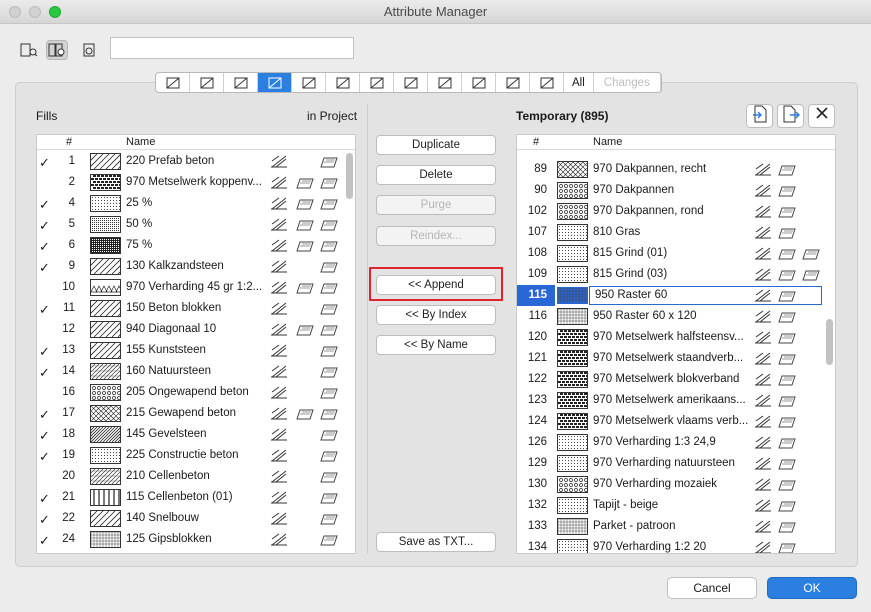 This screenshot has height=612, width=871. Describe the element at coordinates (68, 329) in the screenshot. I see `row-index: 12` at that location.